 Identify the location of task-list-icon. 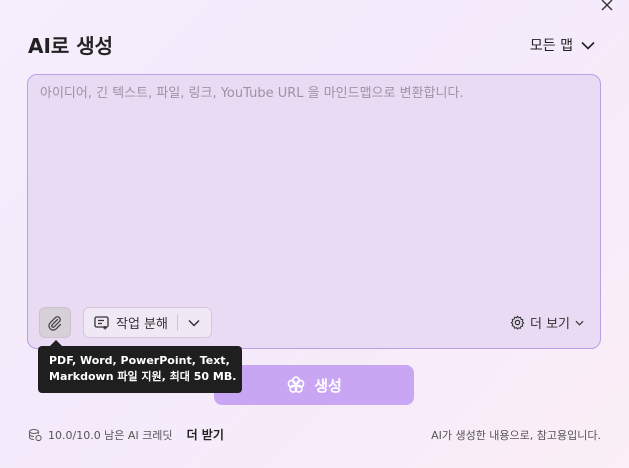
(101, 322).